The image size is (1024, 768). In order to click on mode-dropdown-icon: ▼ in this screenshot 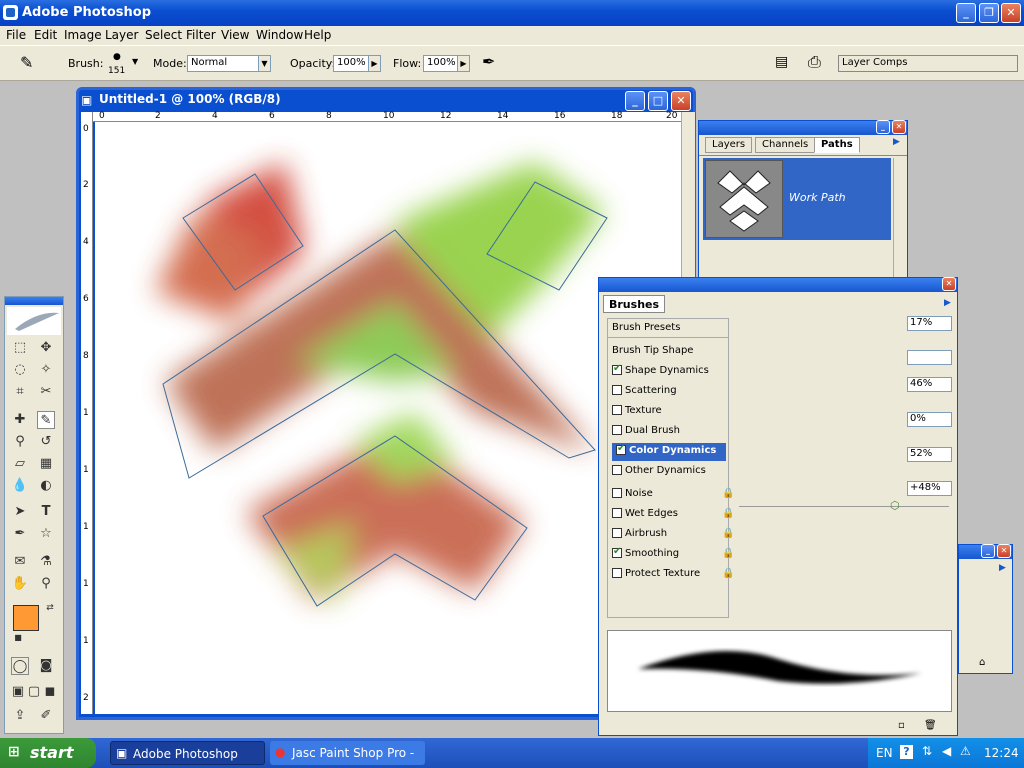, I will do `click(264, 63)`.